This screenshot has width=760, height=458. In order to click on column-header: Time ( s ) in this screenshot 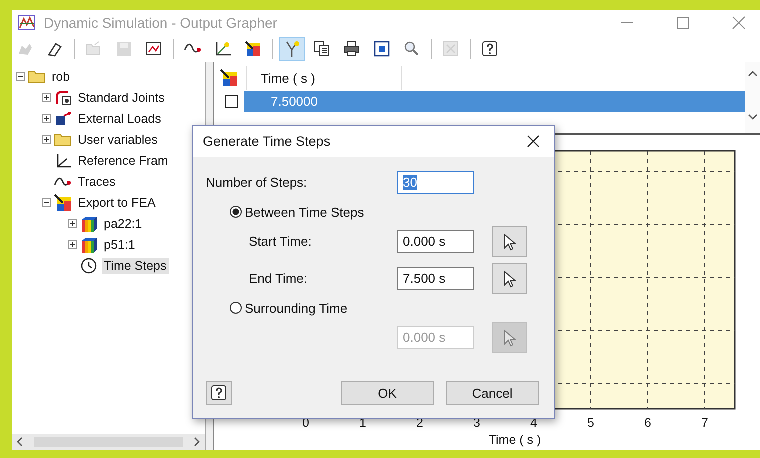, I will do `click(324, 78)`.